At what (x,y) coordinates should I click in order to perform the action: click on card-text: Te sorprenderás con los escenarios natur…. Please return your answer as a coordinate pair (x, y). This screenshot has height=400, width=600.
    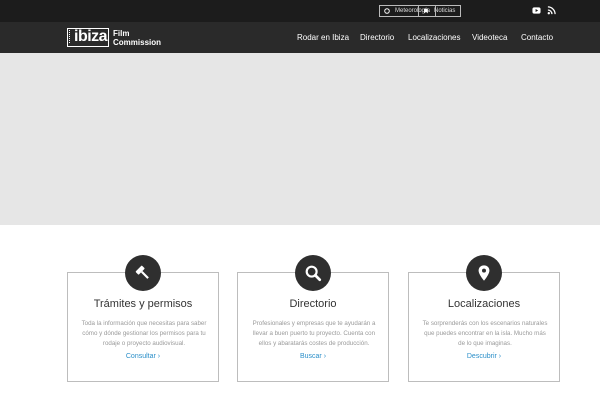
    Looking at the image, I should click on (485, 333).